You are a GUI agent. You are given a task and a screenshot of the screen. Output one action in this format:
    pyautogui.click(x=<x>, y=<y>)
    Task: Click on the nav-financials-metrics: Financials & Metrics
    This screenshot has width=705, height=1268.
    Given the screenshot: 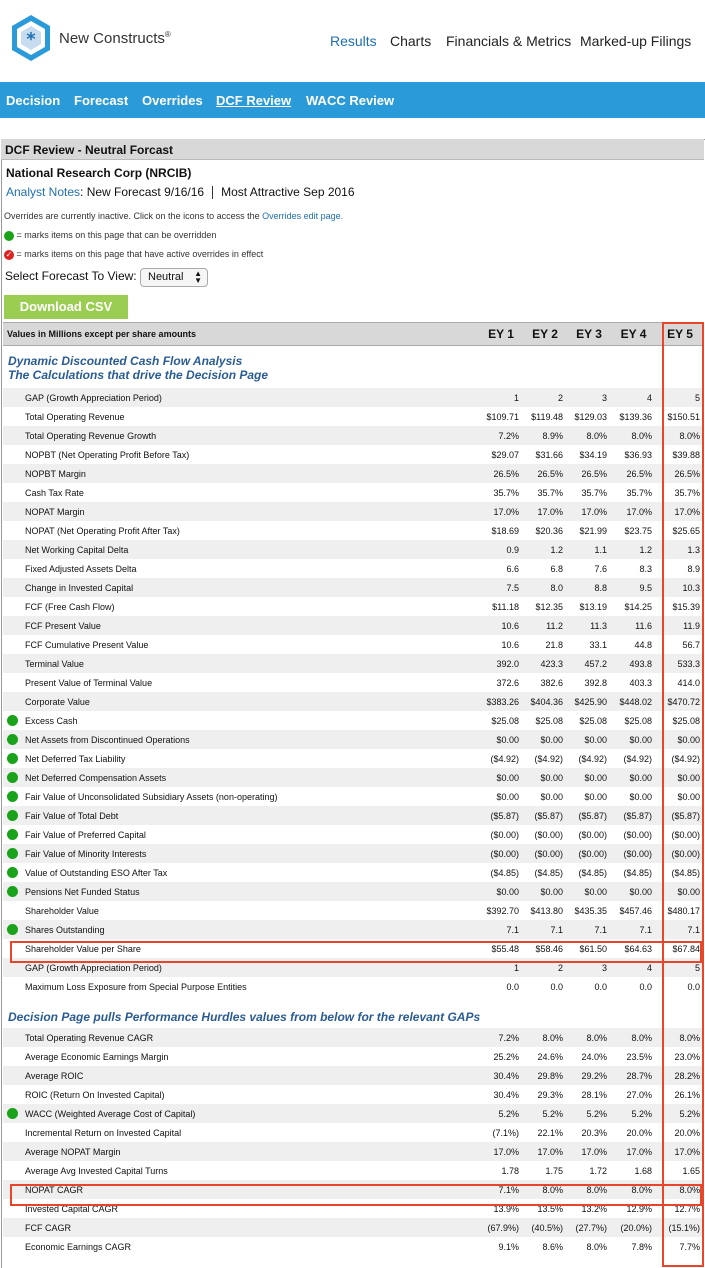 What is the action you would take?
    pyautogui.click(x=508, y=41)
    